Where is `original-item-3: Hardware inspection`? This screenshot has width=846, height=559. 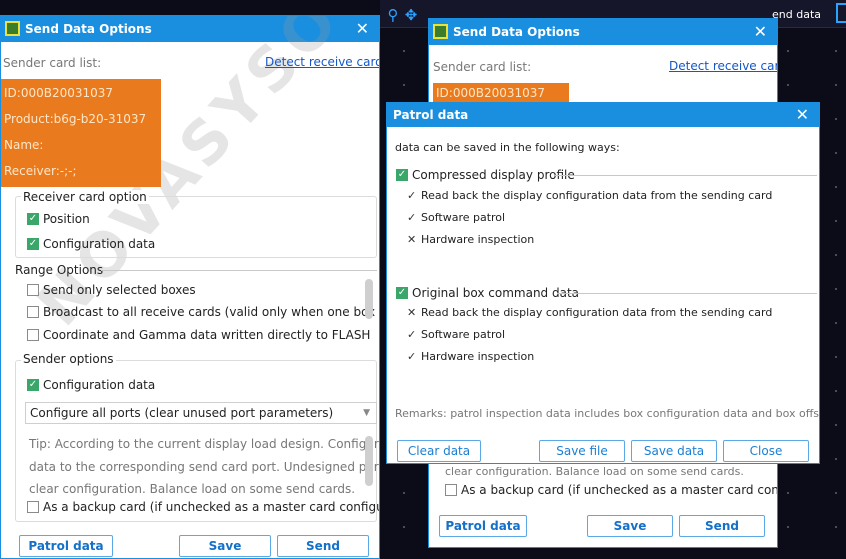 original-item-3: Hardware inspection is located at coordinates (478, 356).